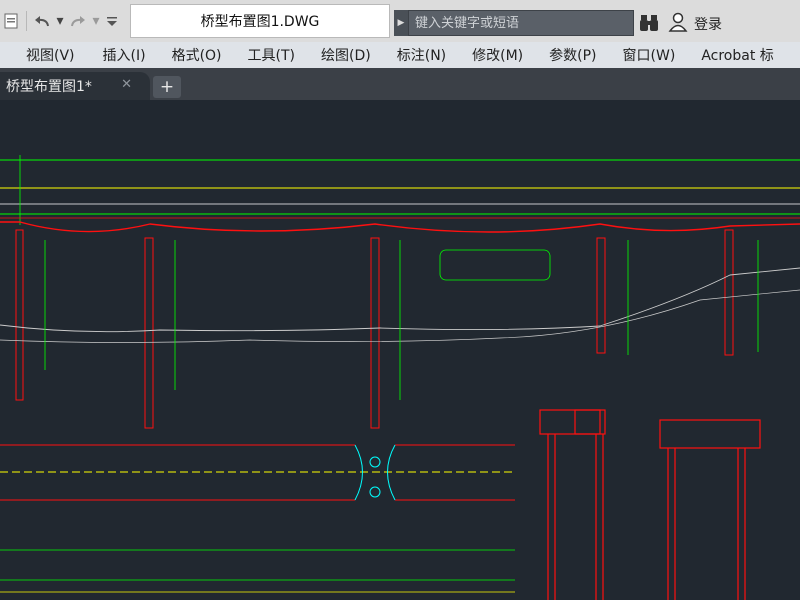  Describe the element at coordinates (420, 55) in the screenshot. I see `menu-dimension: 标注(N)` at that location.